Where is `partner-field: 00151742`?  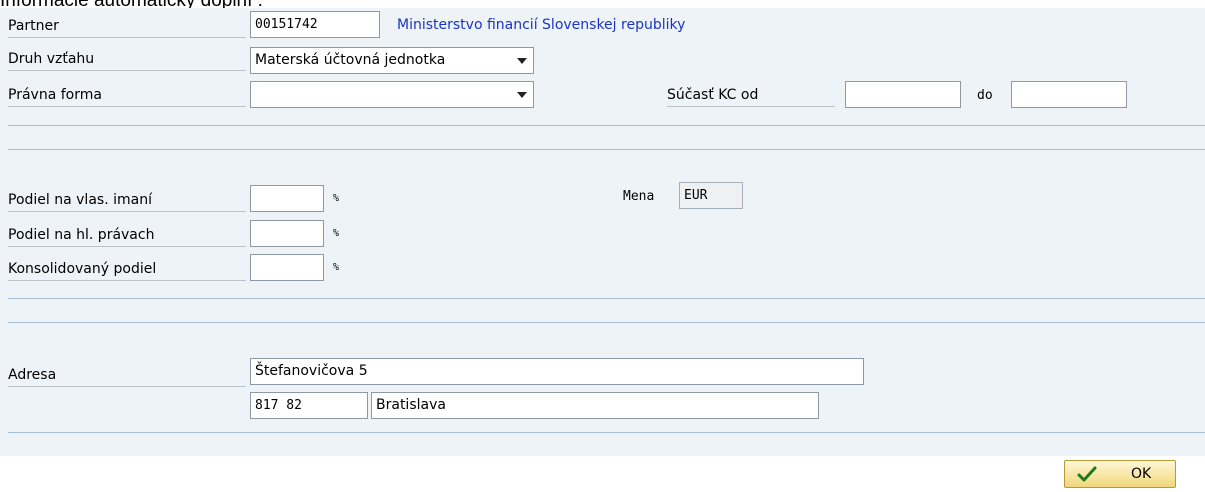
partner-field: 00151742 is located at coordinates (315, 24).